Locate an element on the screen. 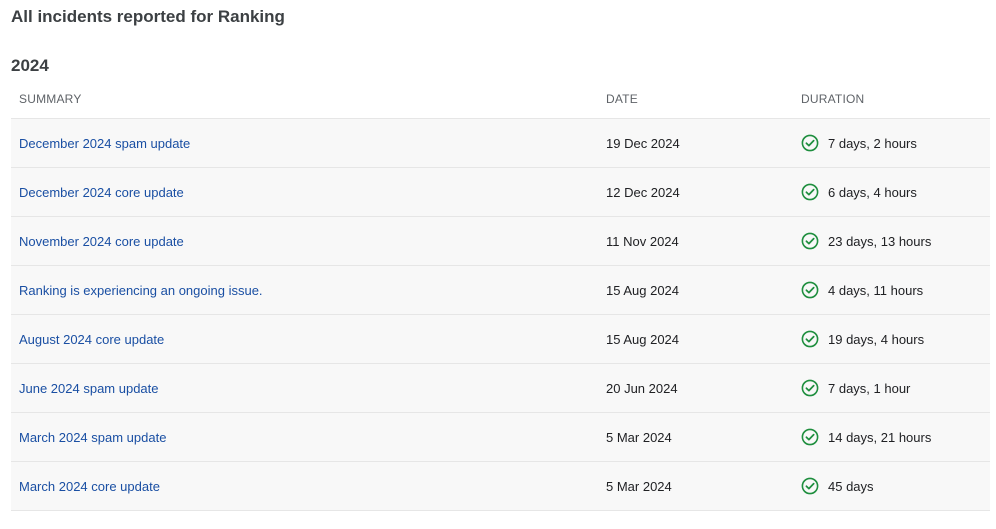  incident-link: August 2024 core update is located at coordinates (91, 339).